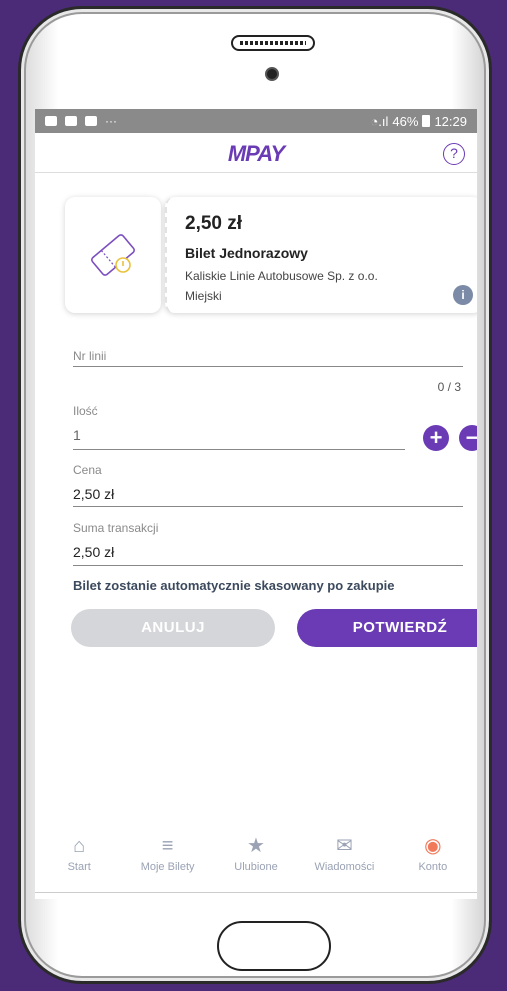 This screenshot has height=991, width=507. Describe the element at coordinates (89, 356) in the screenshot. I see `line-number-field: Nr linii` at that location.